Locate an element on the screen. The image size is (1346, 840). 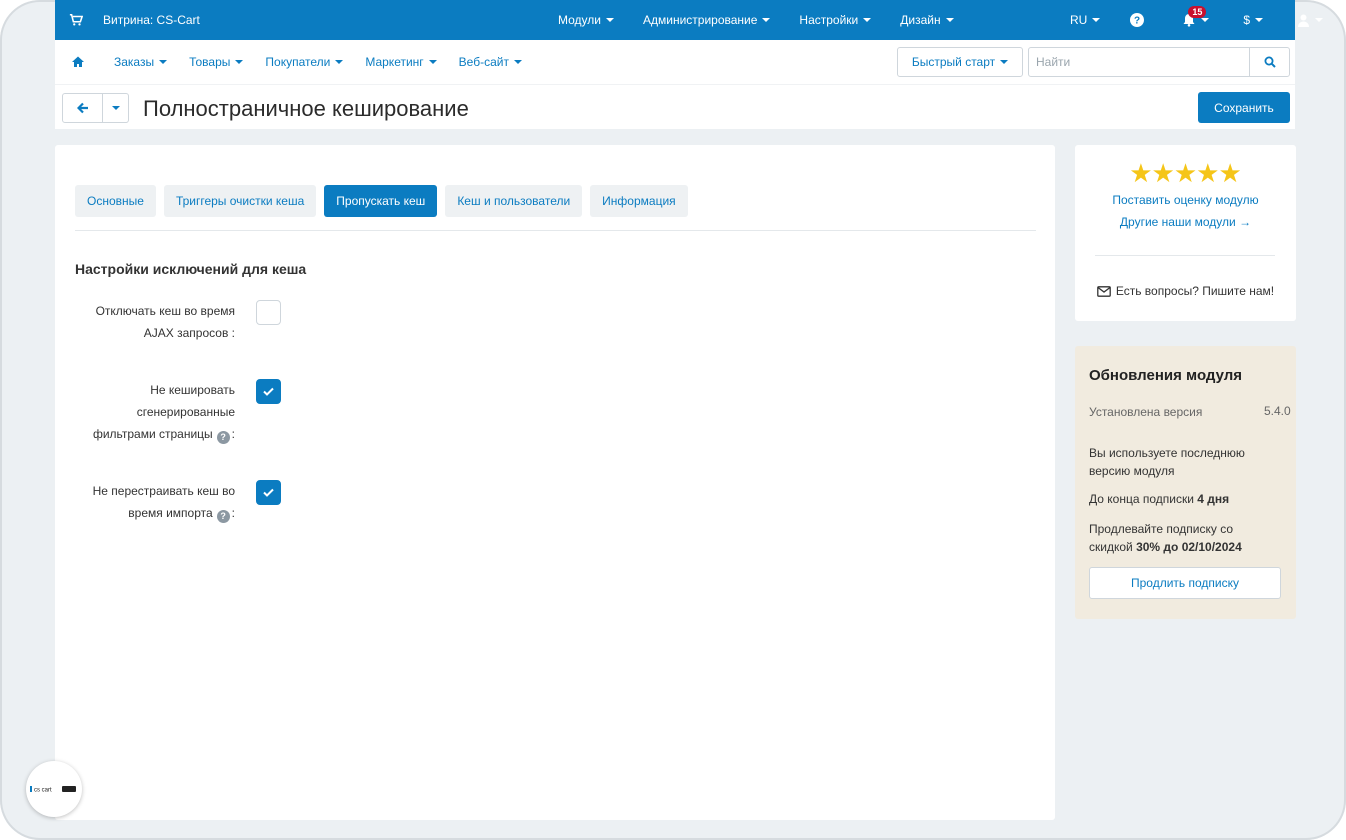
nav-website: Веб-сайт is located at coordinates (490, 62).